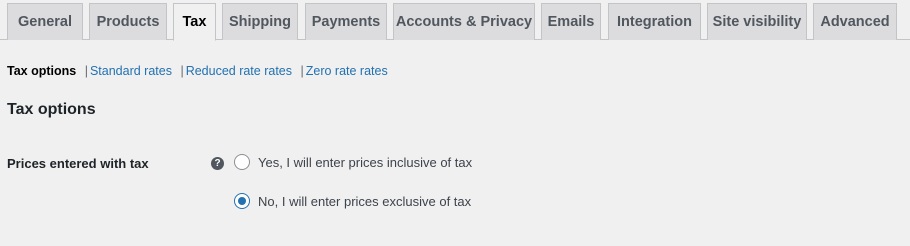 The width and height of the screenshot is (910, 246). Describe the element at coordinates (365, 201) in the screenshot. I see `radio-label-exclusive: No, I will enter prices exclusive of tax` at that location.